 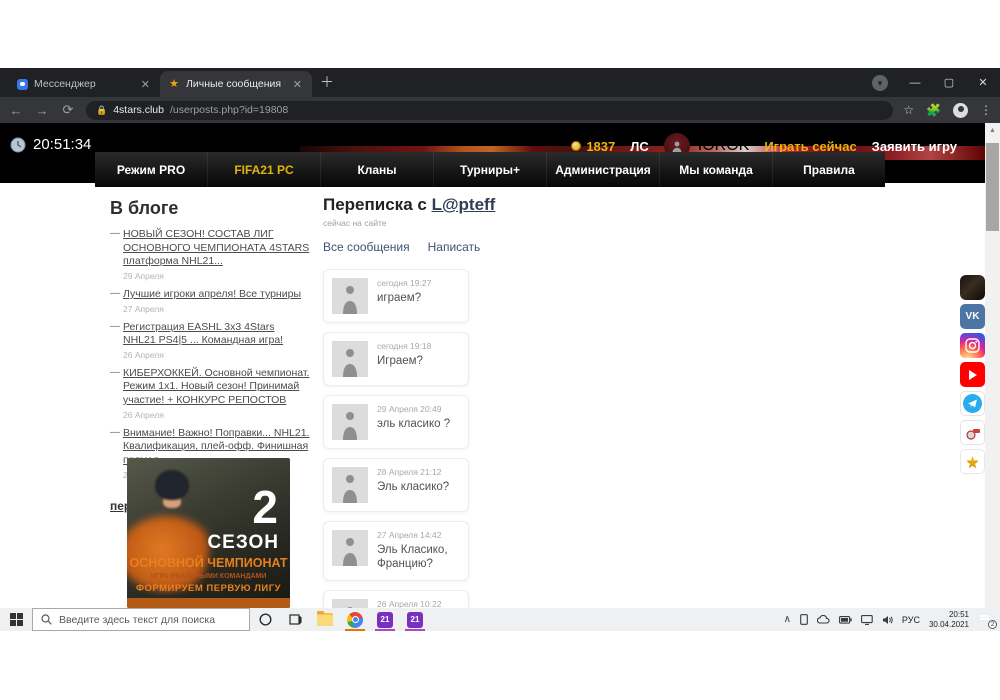 What do you see at coordinates (366, 247) in the screenshot?
I see `tab-all-messages: Все сообщения` at bounding box center [366, 247].